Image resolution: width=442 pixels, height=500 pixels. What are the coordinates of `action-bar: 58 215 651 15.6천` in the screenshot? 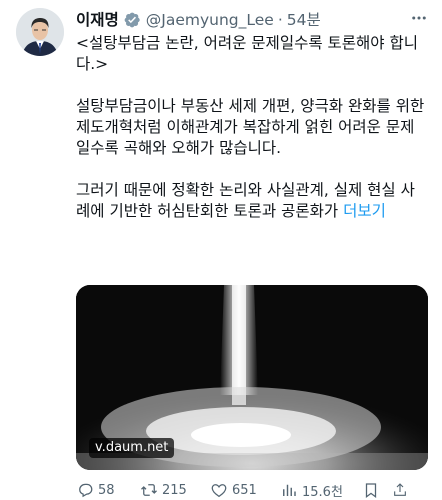 It's located at (252, 490).